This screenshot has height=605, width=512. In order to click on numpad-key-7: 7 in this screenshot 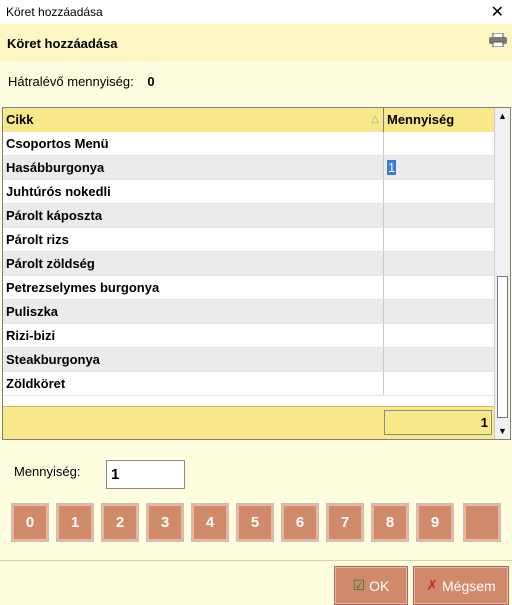, I will do `click(345, 522)`.